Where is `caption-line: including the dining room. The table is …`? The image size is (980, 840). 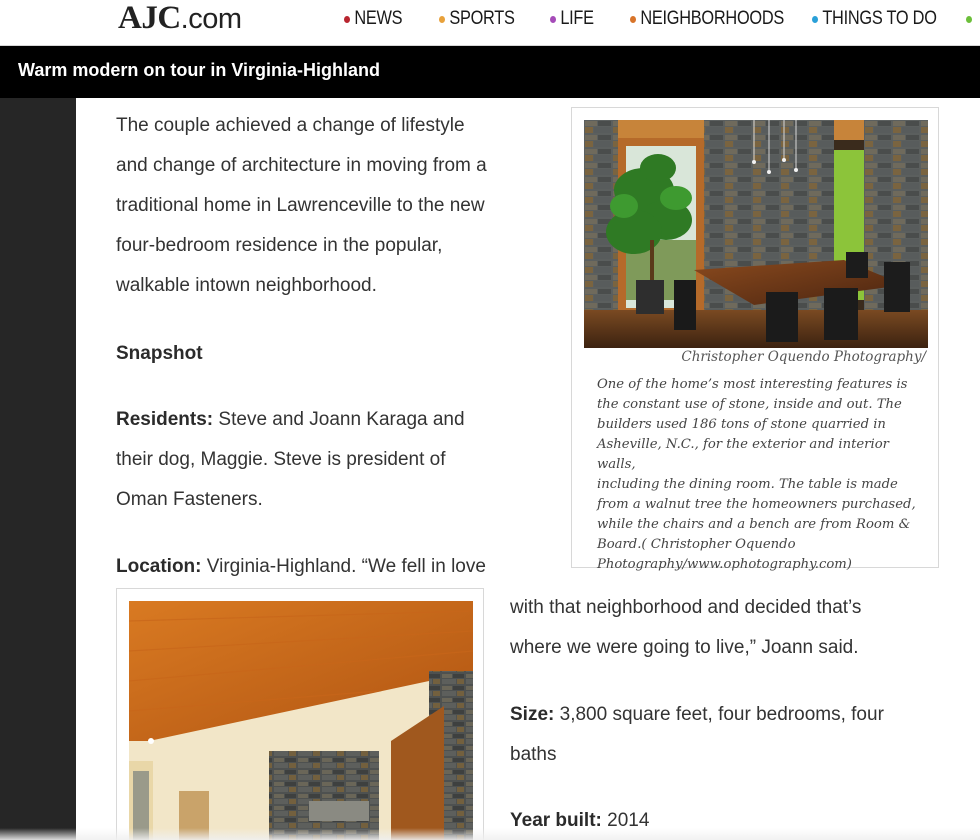 caption-line: including the dining room. The table is … is located at coordinates (747, 484).